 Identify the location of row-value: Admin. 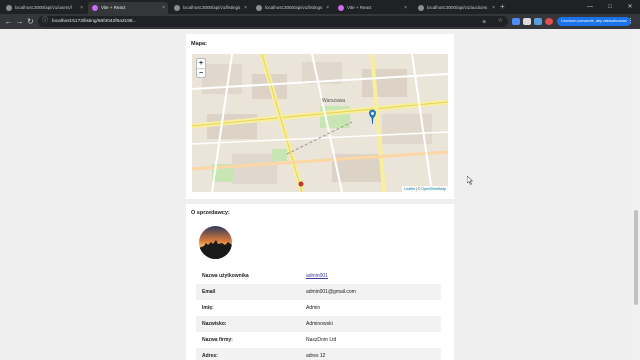
(313, 308).